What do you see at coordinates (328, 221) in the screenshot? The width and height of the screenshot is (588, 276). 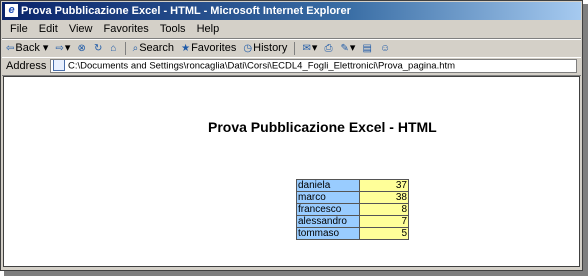 I see `name-cell: alessandro` at bounding box center [328, 221].